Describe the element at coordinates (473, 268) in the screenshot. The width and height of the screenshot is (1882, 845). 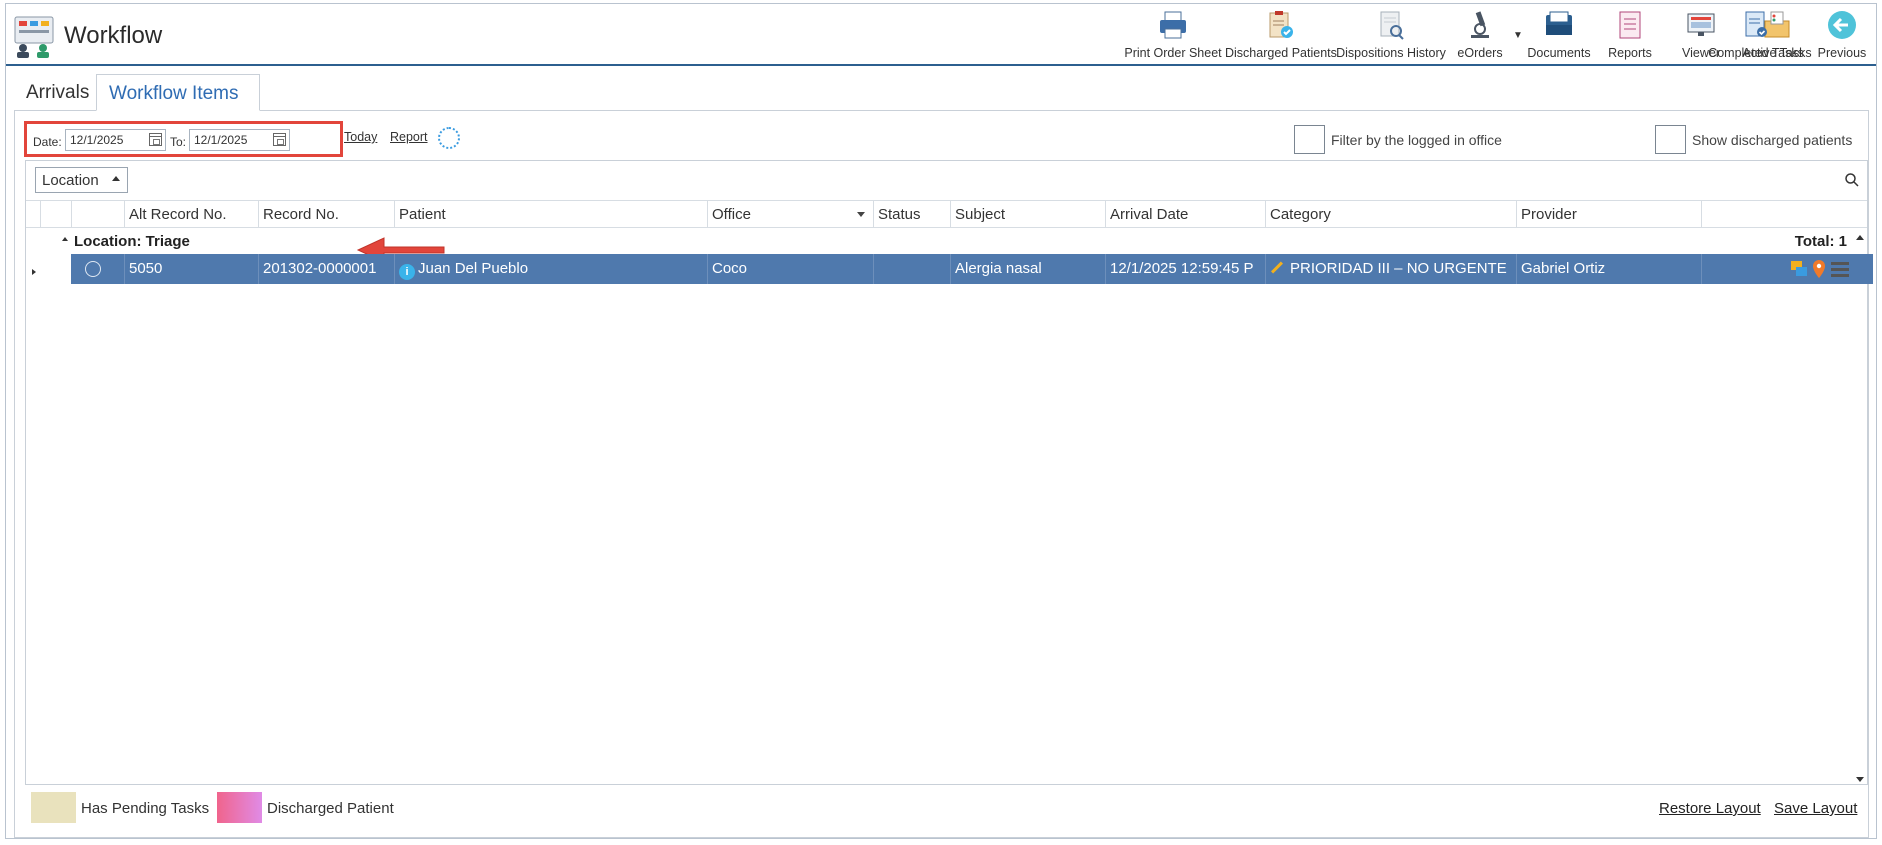
I see `patient-name: Juan Del Pueblo` at that location.